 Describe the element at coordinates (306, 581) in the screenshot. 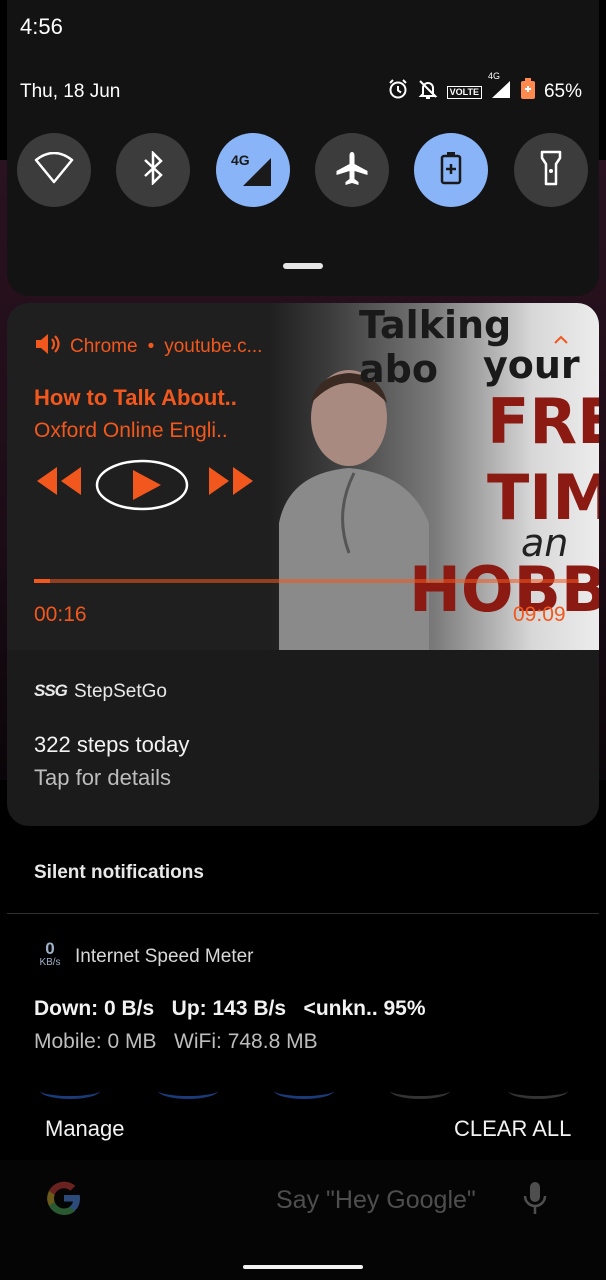

I see `media-progress-track` at that location.